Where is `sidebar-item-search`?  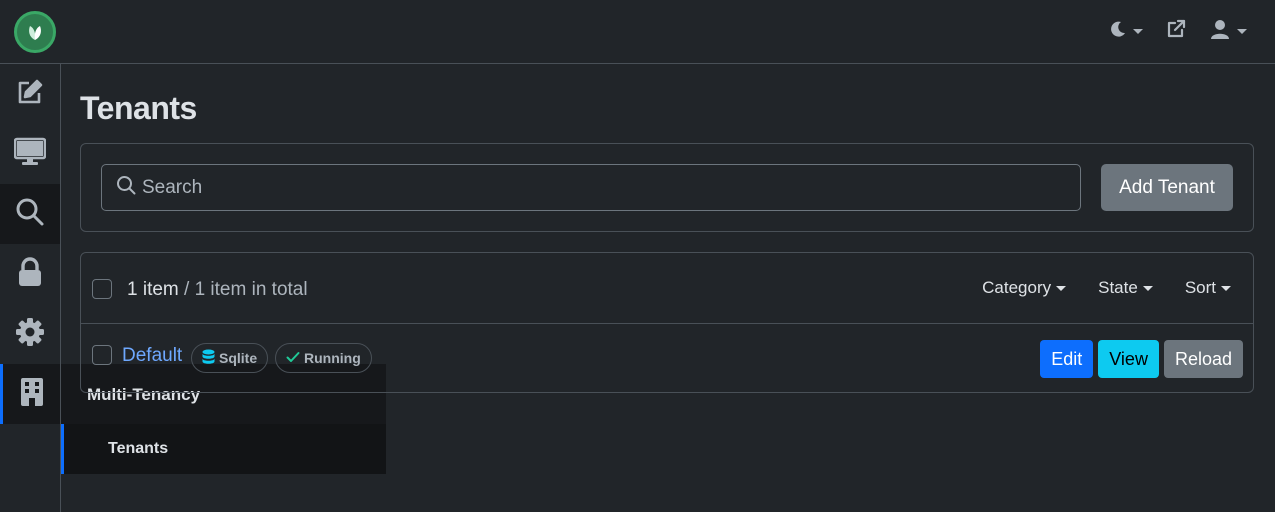
sidebar-item-search is located at coordinates (30, 214).